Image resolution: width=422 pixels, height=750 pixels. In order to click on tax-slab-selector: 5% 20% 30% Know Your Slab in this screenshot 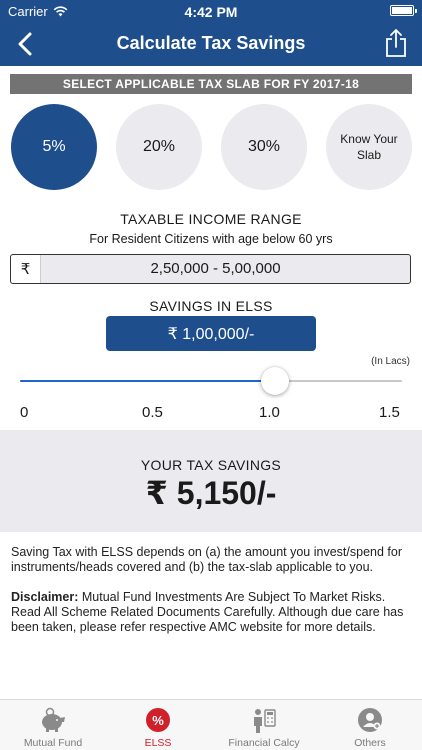, I will do `click(211, 147)`.